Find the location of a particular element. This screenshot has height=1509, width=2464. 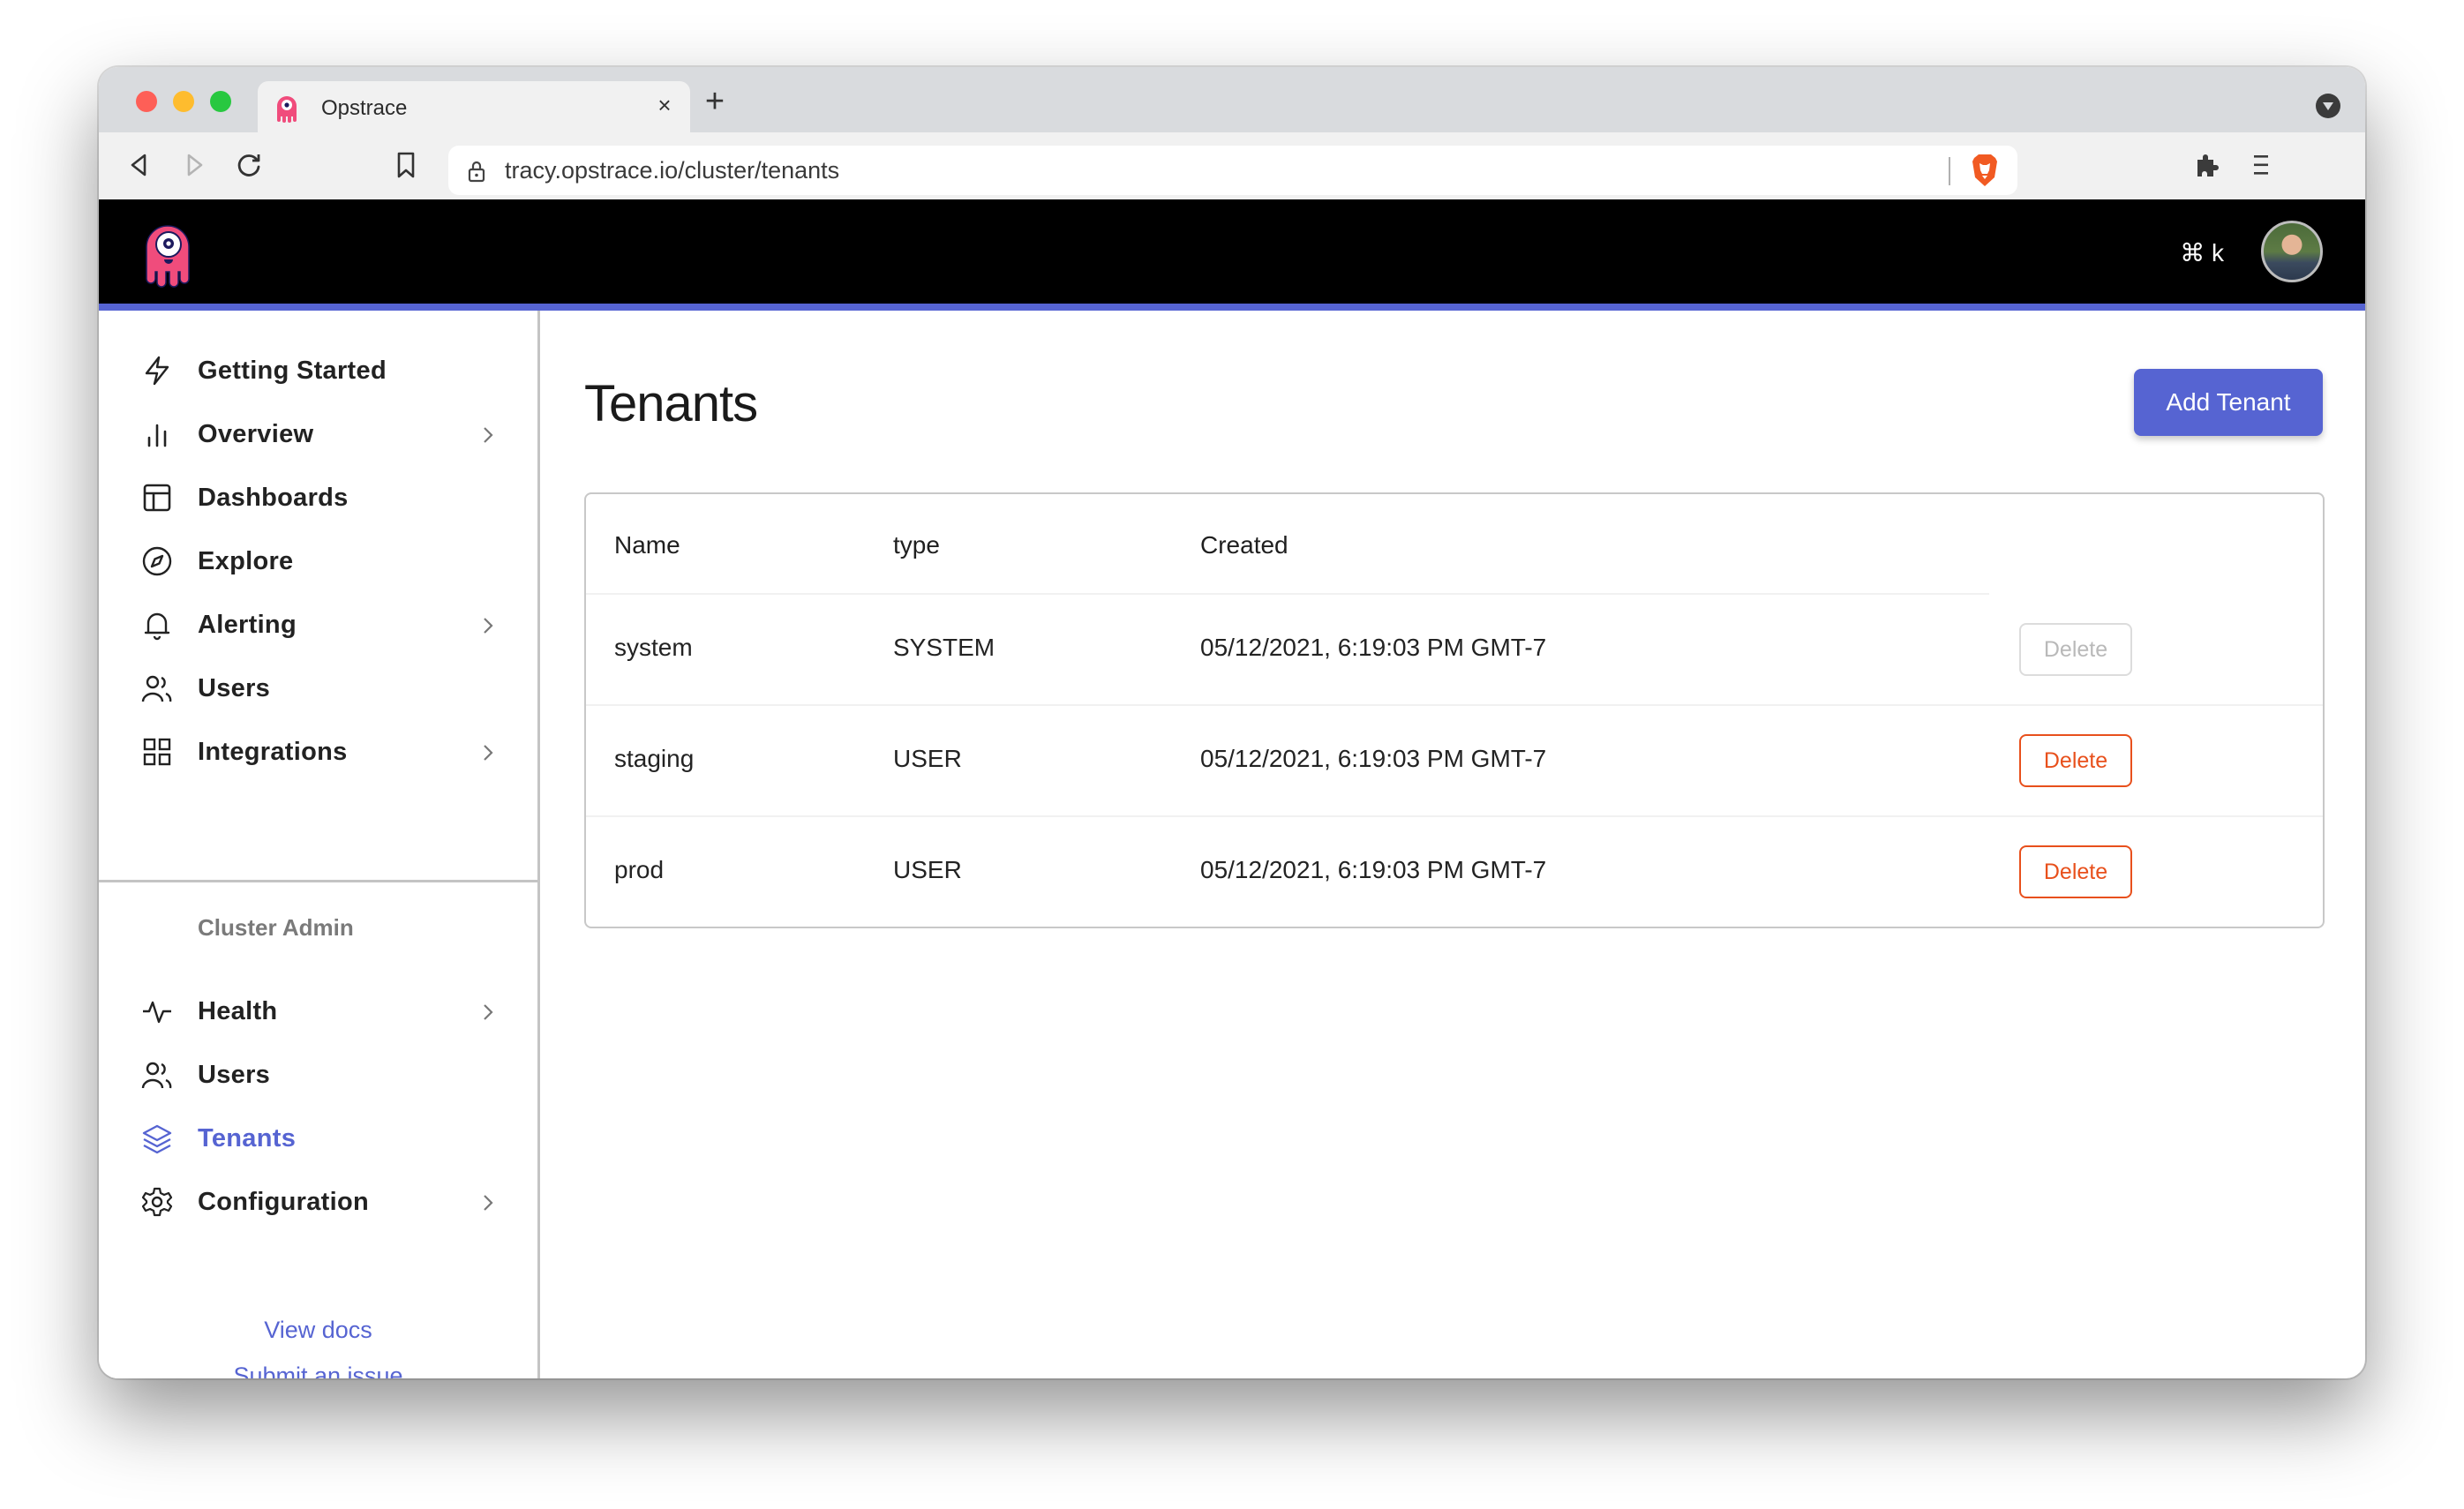

extensions-icon is located at coordinates (2206, 165).